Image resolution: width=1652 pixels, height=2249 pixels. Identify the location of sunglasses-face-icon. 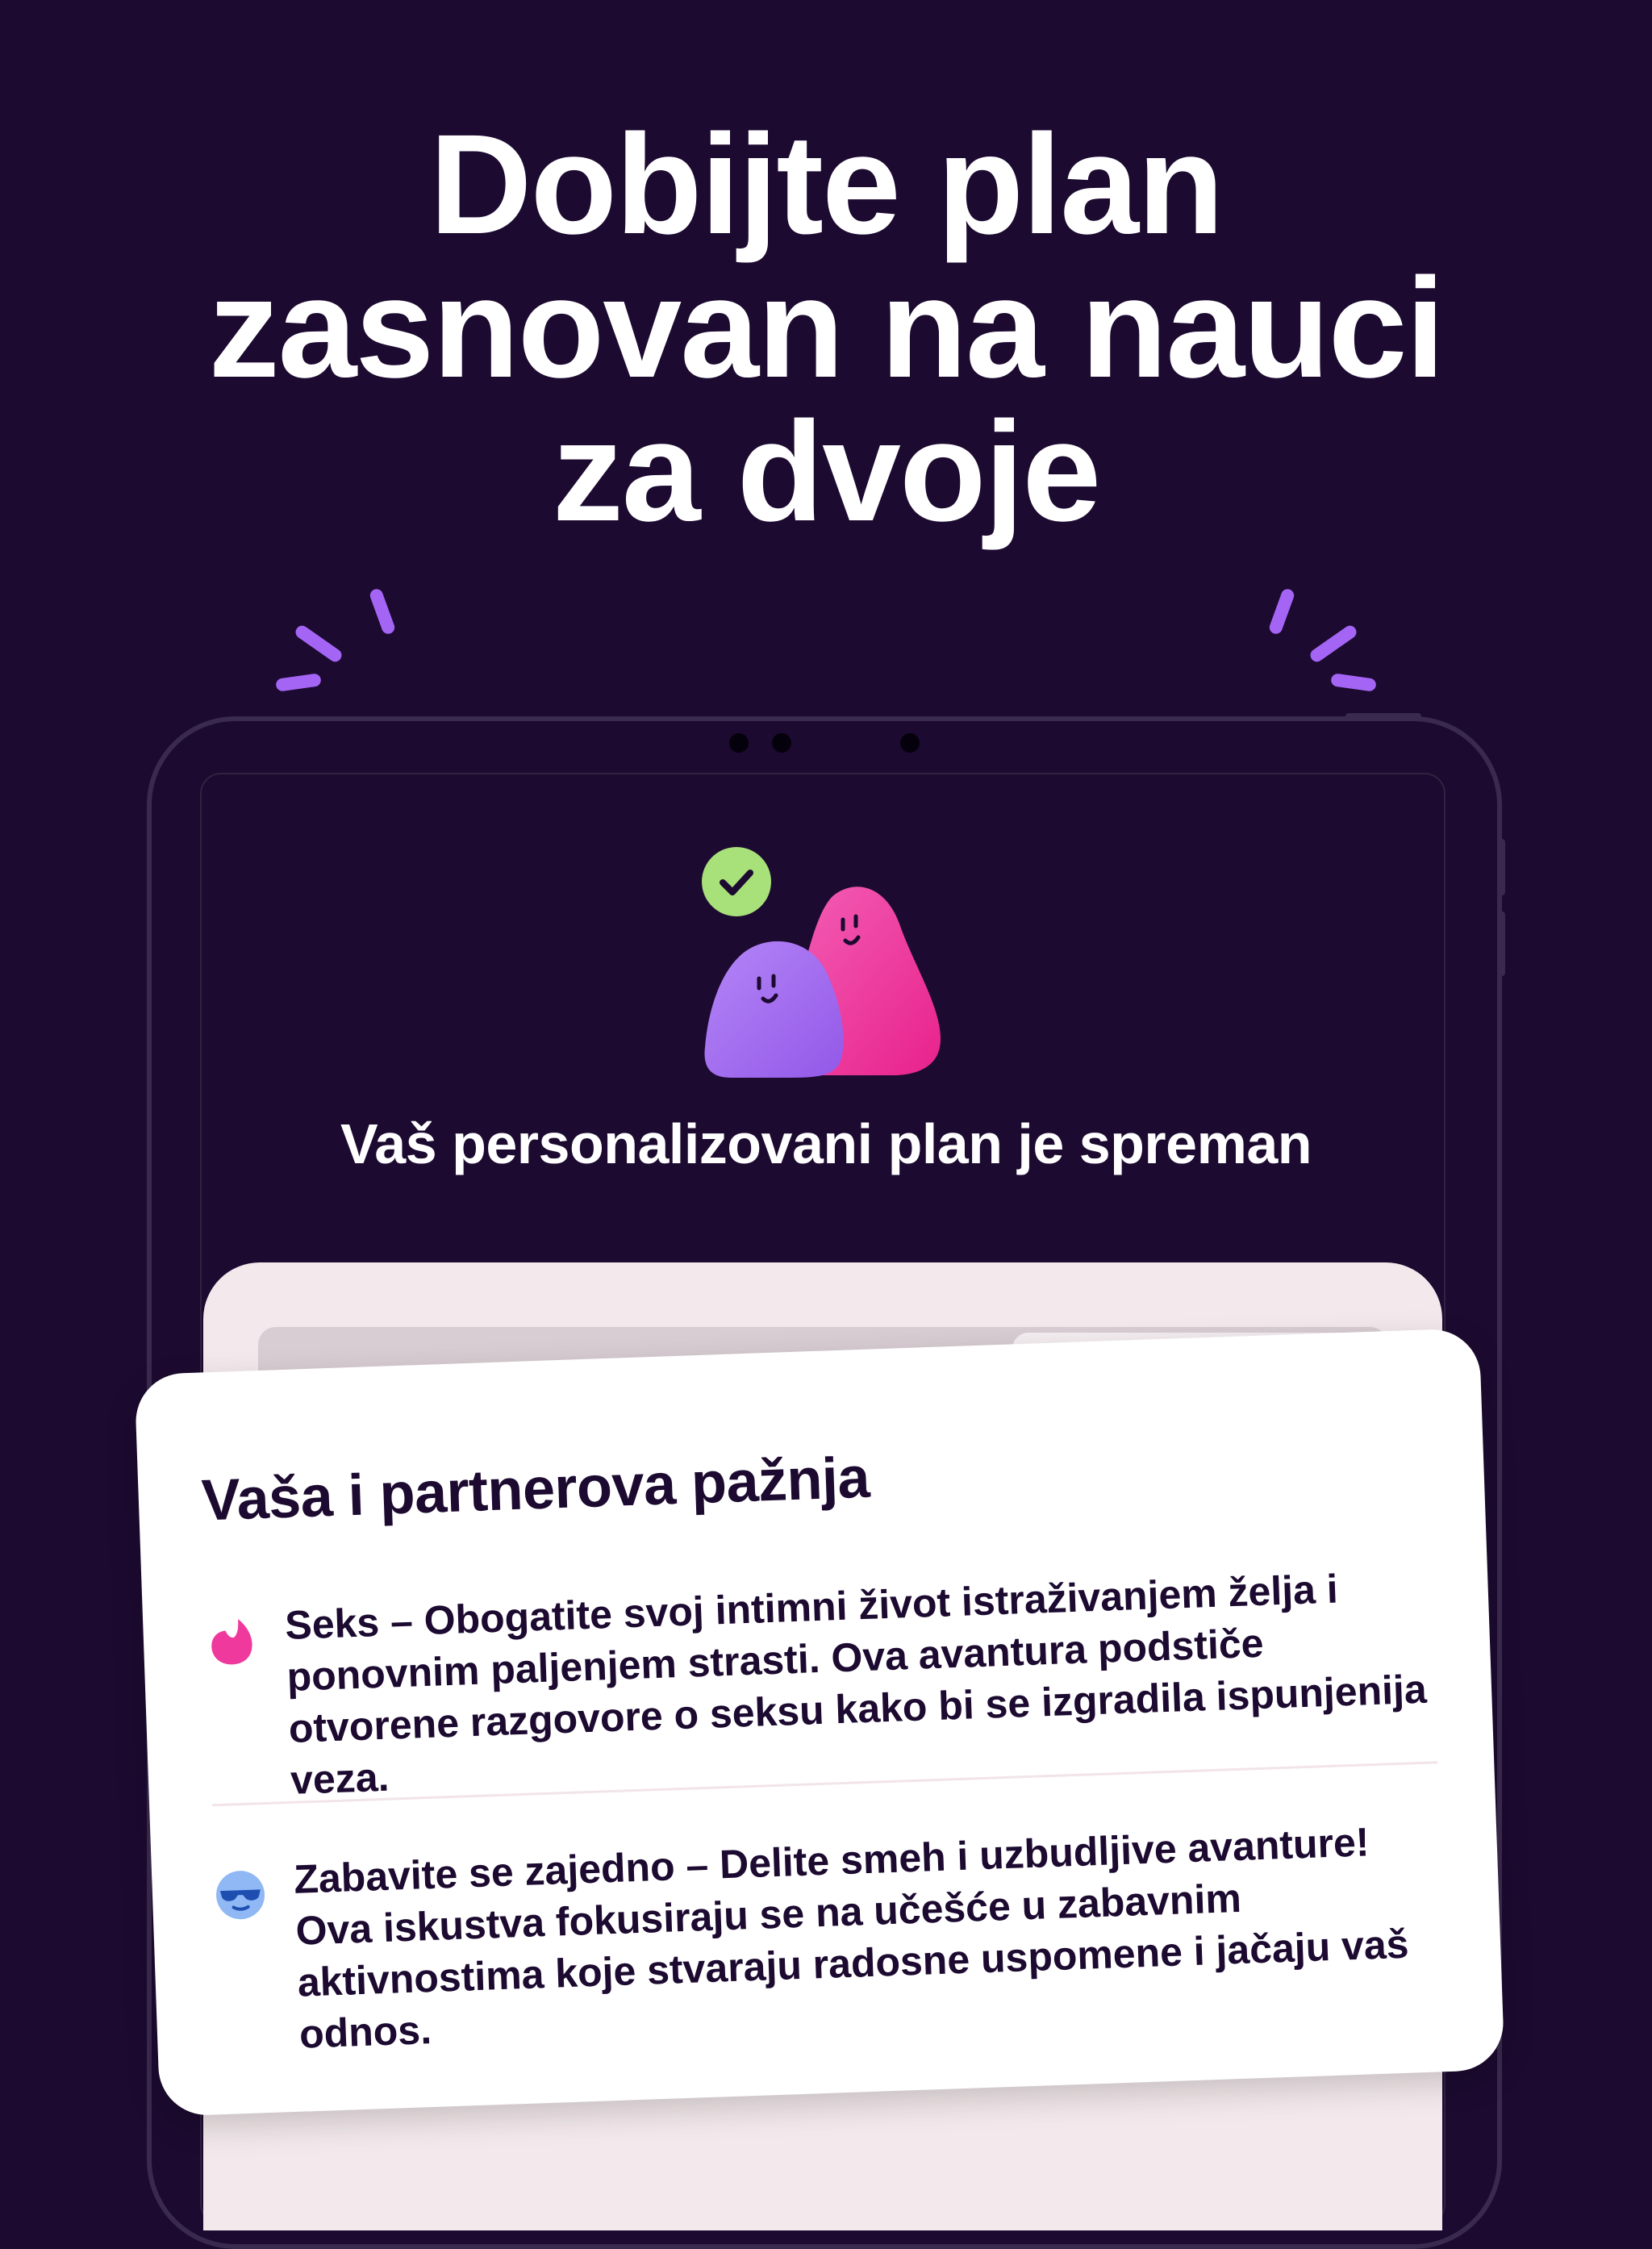
(241, 1895).